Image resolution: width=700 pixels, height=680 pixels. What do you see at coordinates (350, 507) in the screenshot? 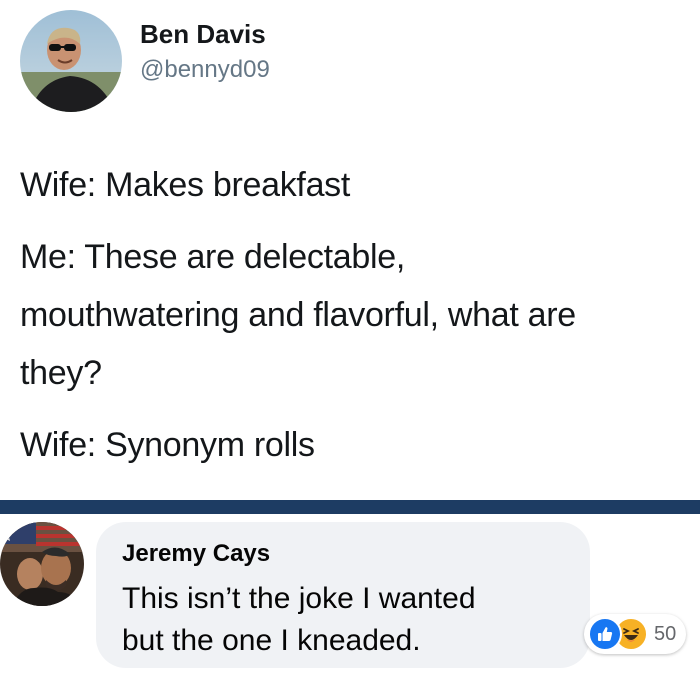
I see `section-divider` at bounding box center [350, 507].